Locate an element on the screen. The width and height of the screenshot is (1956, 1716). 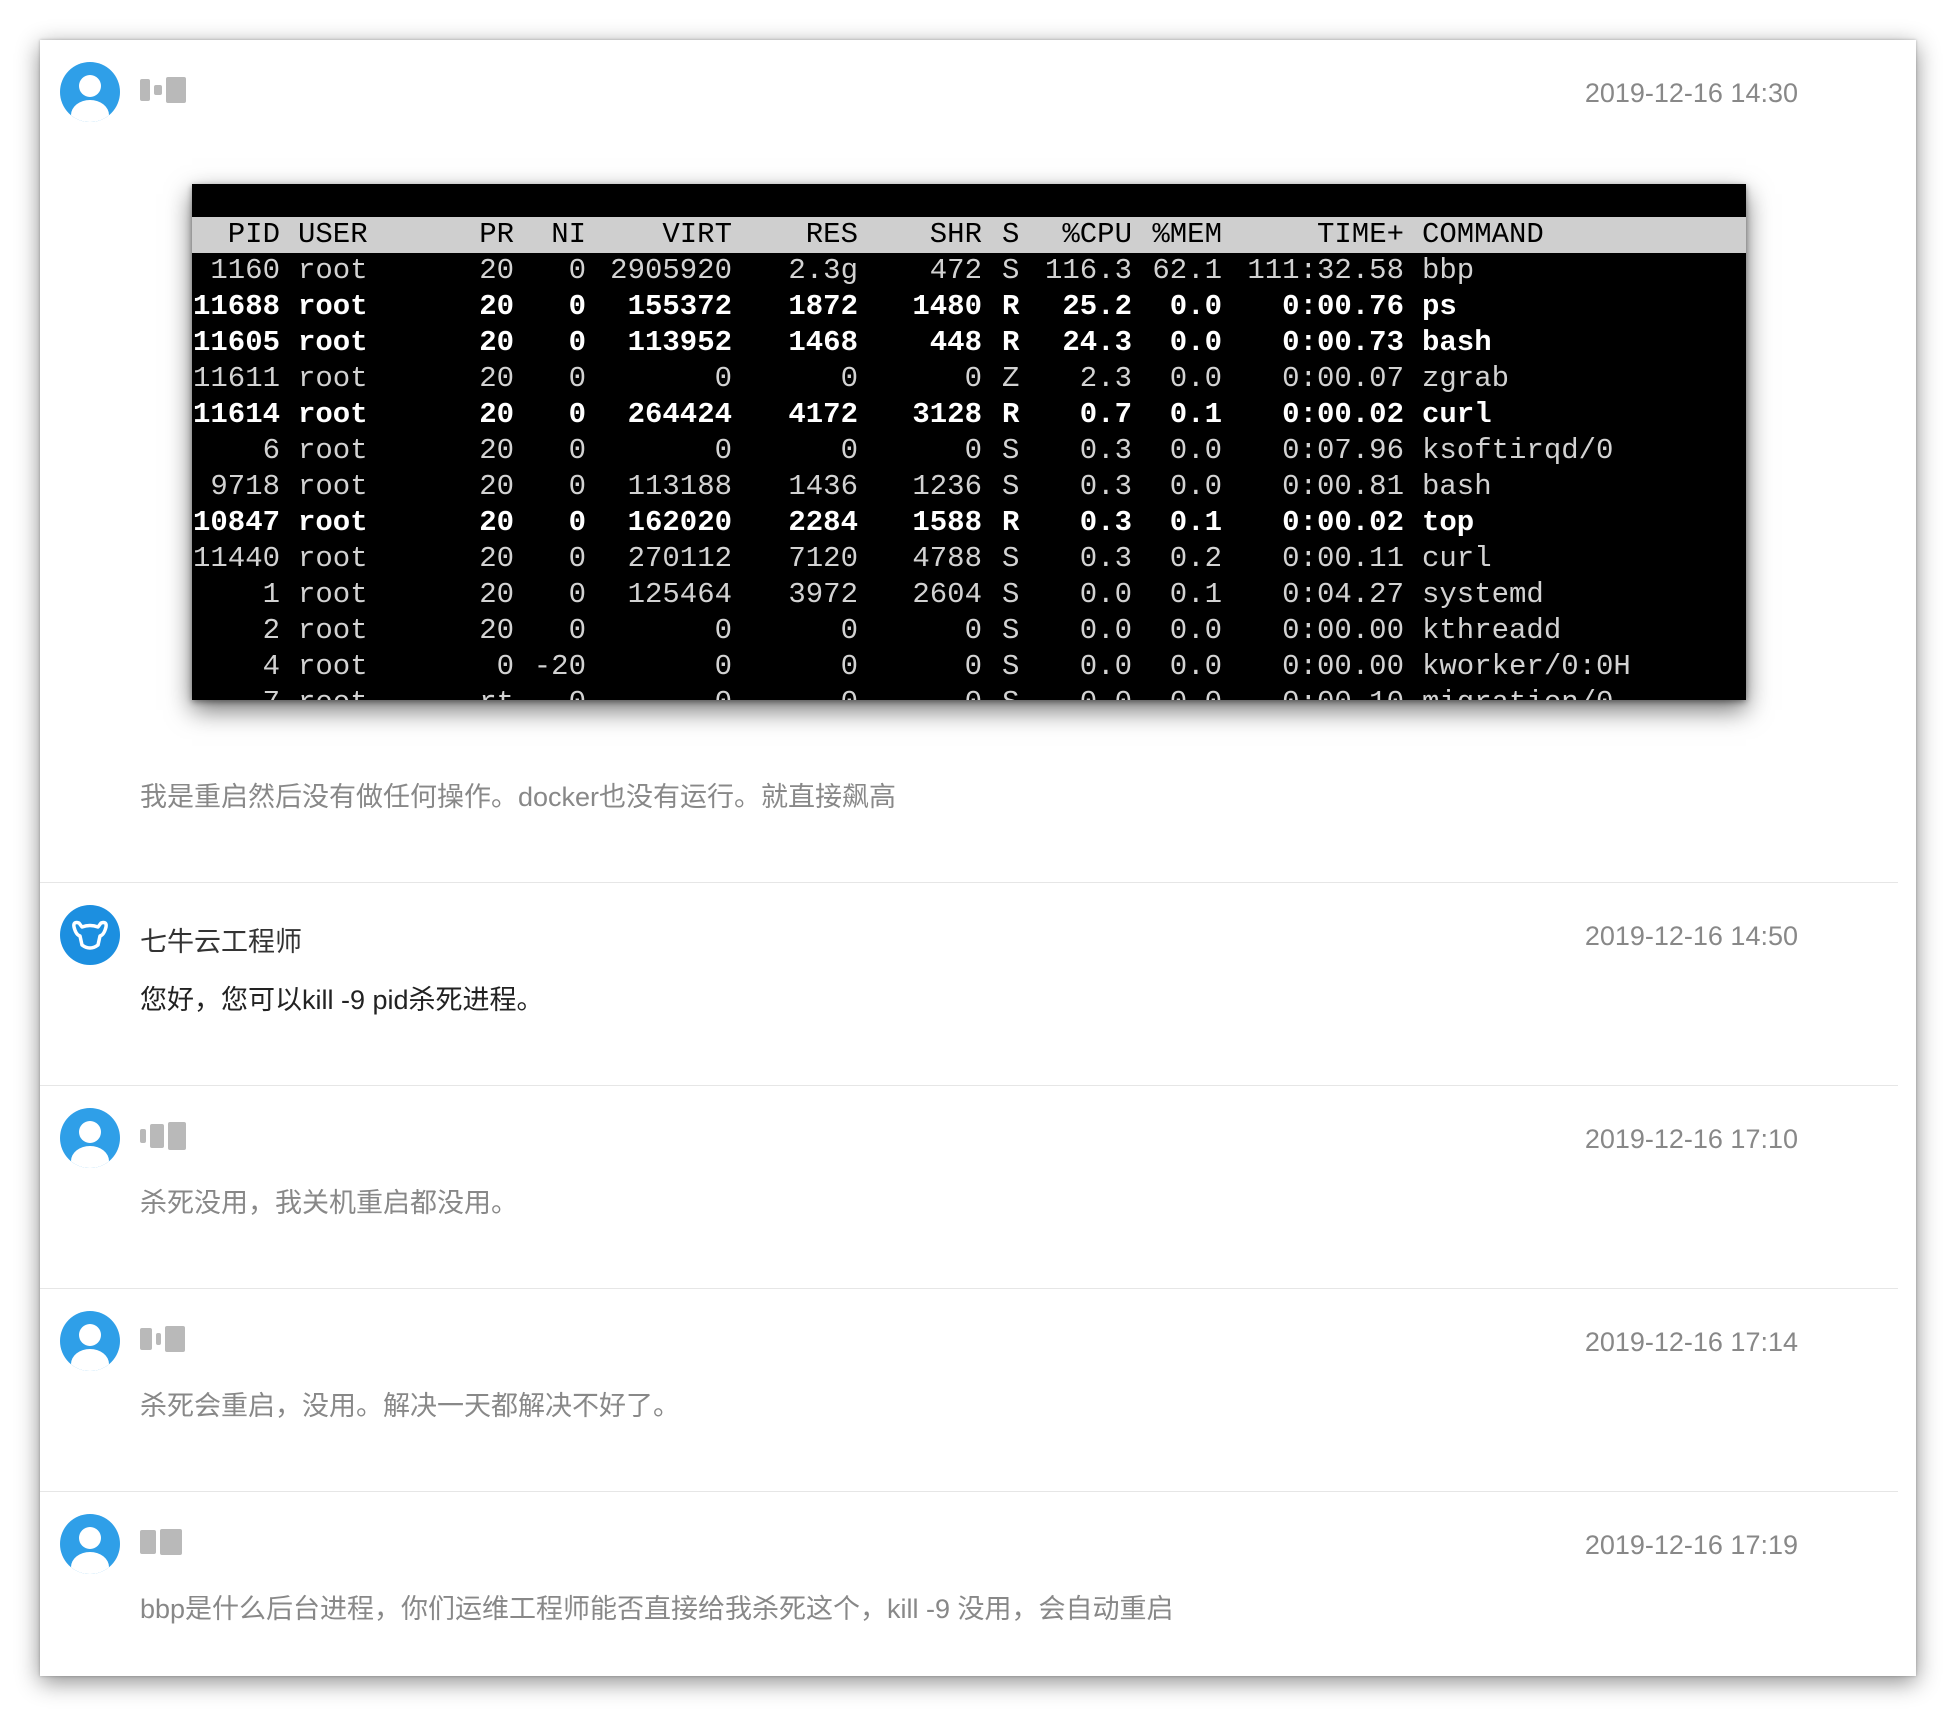
column-header-command: COMMAND is located at coordinates (1483, 234).